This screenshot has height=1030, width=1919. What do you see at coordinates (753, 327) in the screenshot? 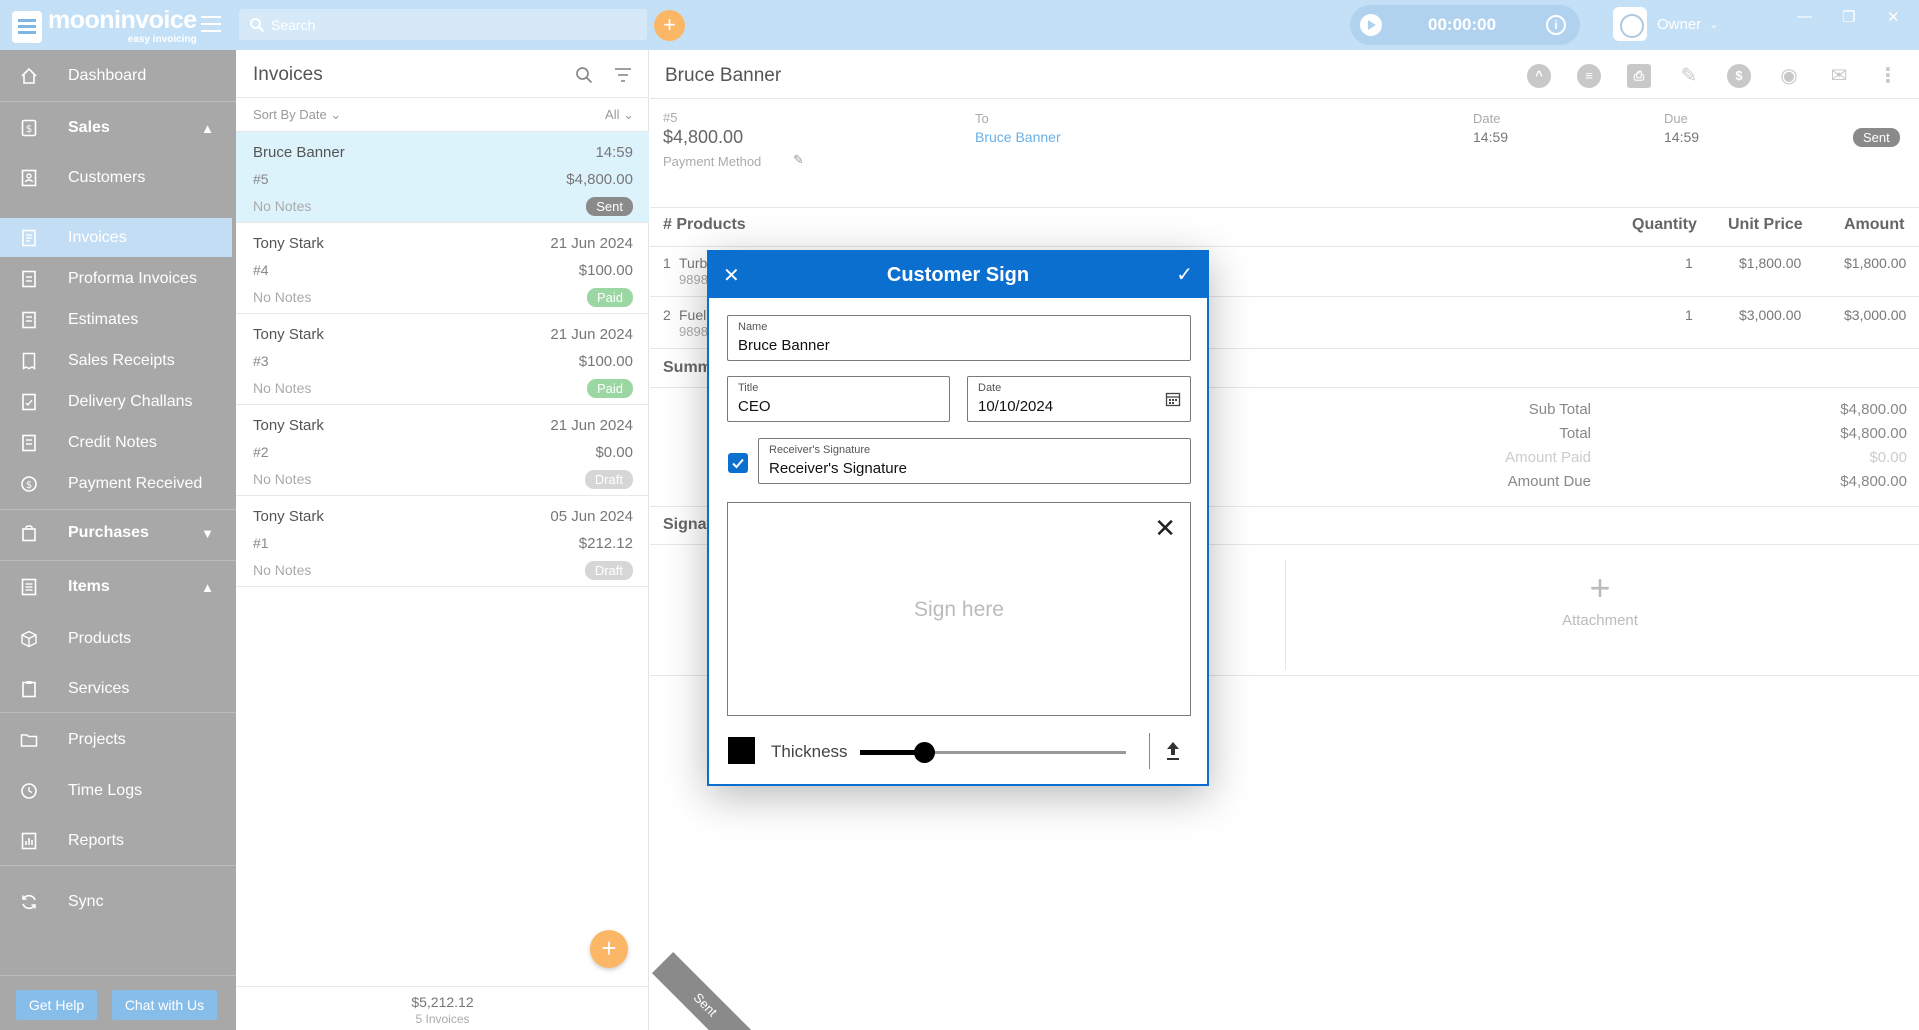
I see `name-field-label: Name` at bounding box center [753, 327].